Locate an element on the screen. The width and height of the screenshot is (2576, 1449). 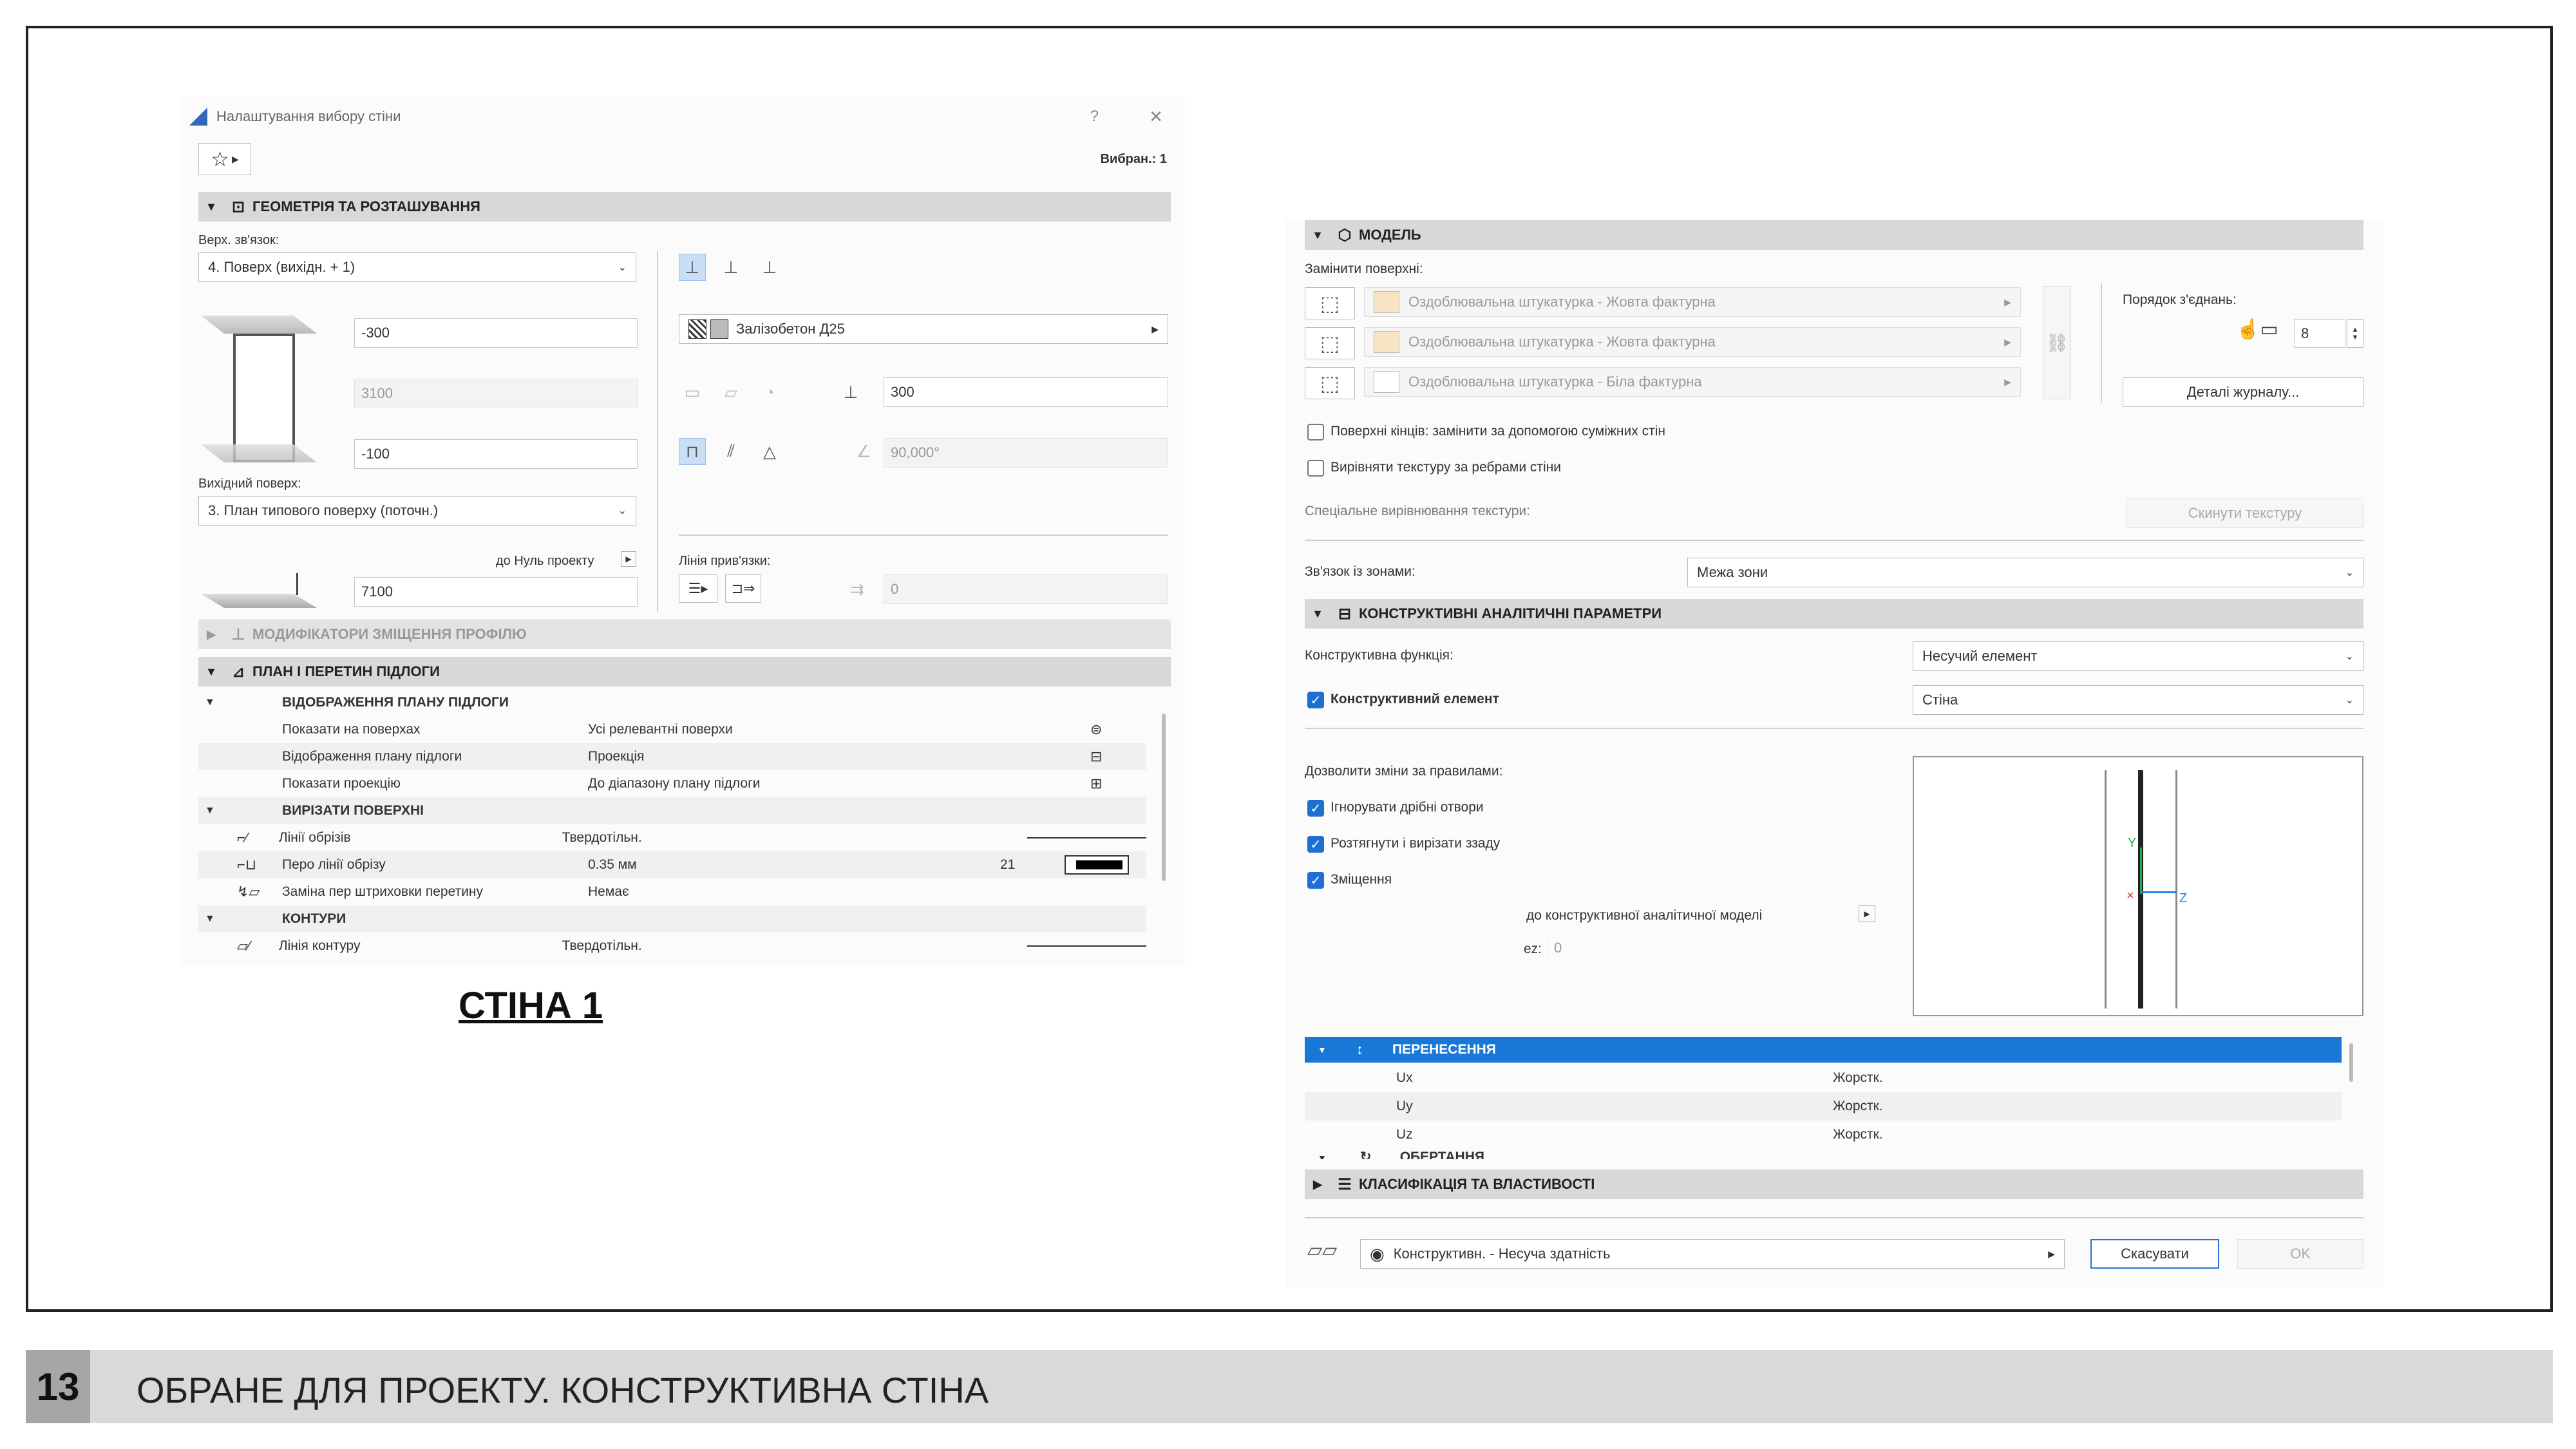
section-geometry: ▼ ⊡ ГЕОМЕТРІЯ ТА РОЗТАШУВАННЯ is located at coordinates (684, 207).